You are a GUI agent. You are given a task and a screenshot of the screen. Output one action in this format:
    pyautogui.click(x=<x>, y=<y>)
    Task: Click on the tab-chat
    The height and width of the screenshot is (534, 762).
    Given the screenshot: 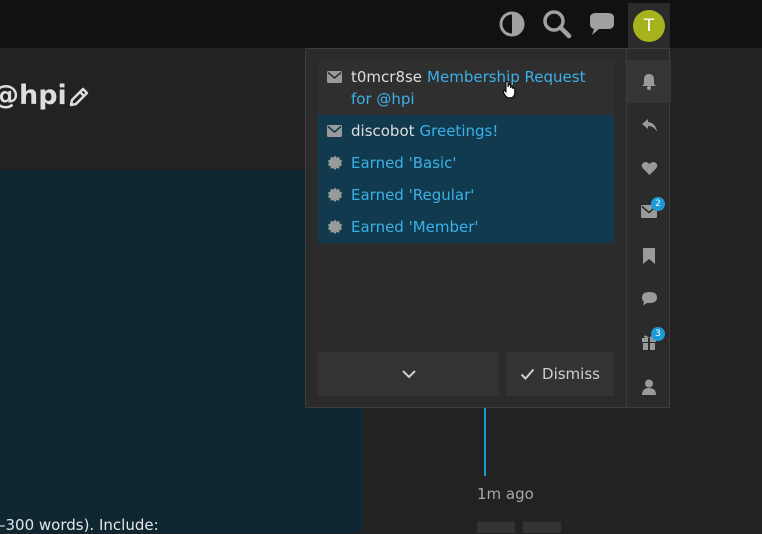 What is the action you would take?
    pyautogui.click(x=649, y=298)
    